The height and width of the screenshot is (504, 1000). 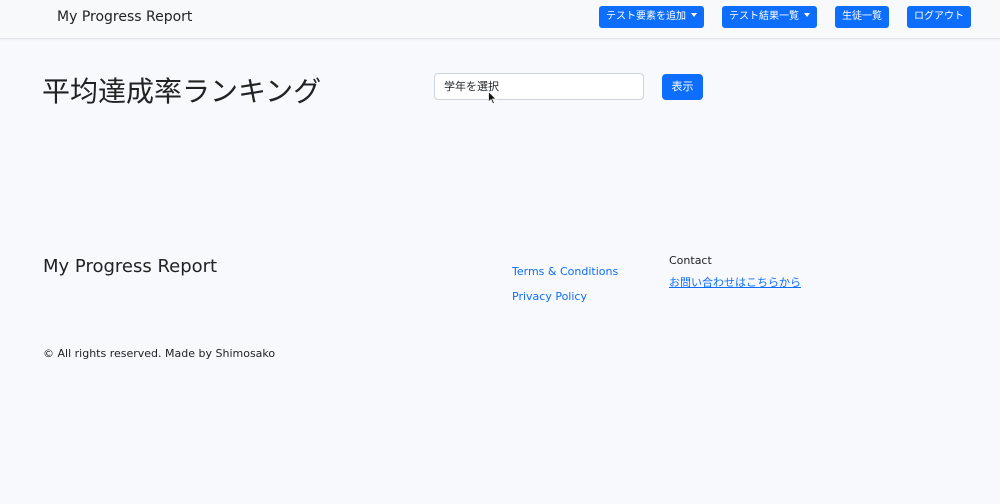 I want to click on footer-brand: My Progress Report, so click(x=130, y=266).